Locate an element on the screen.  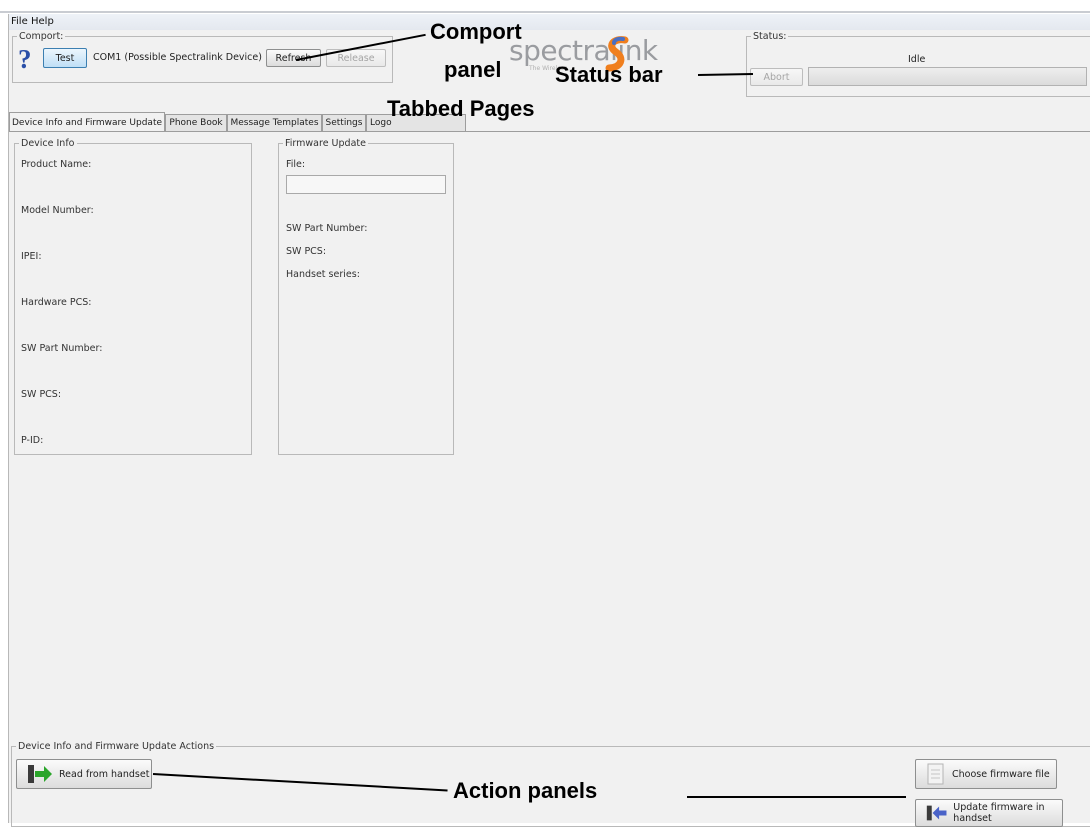
tab-message-templates: Message Templates is located at coordinates (274, 122).